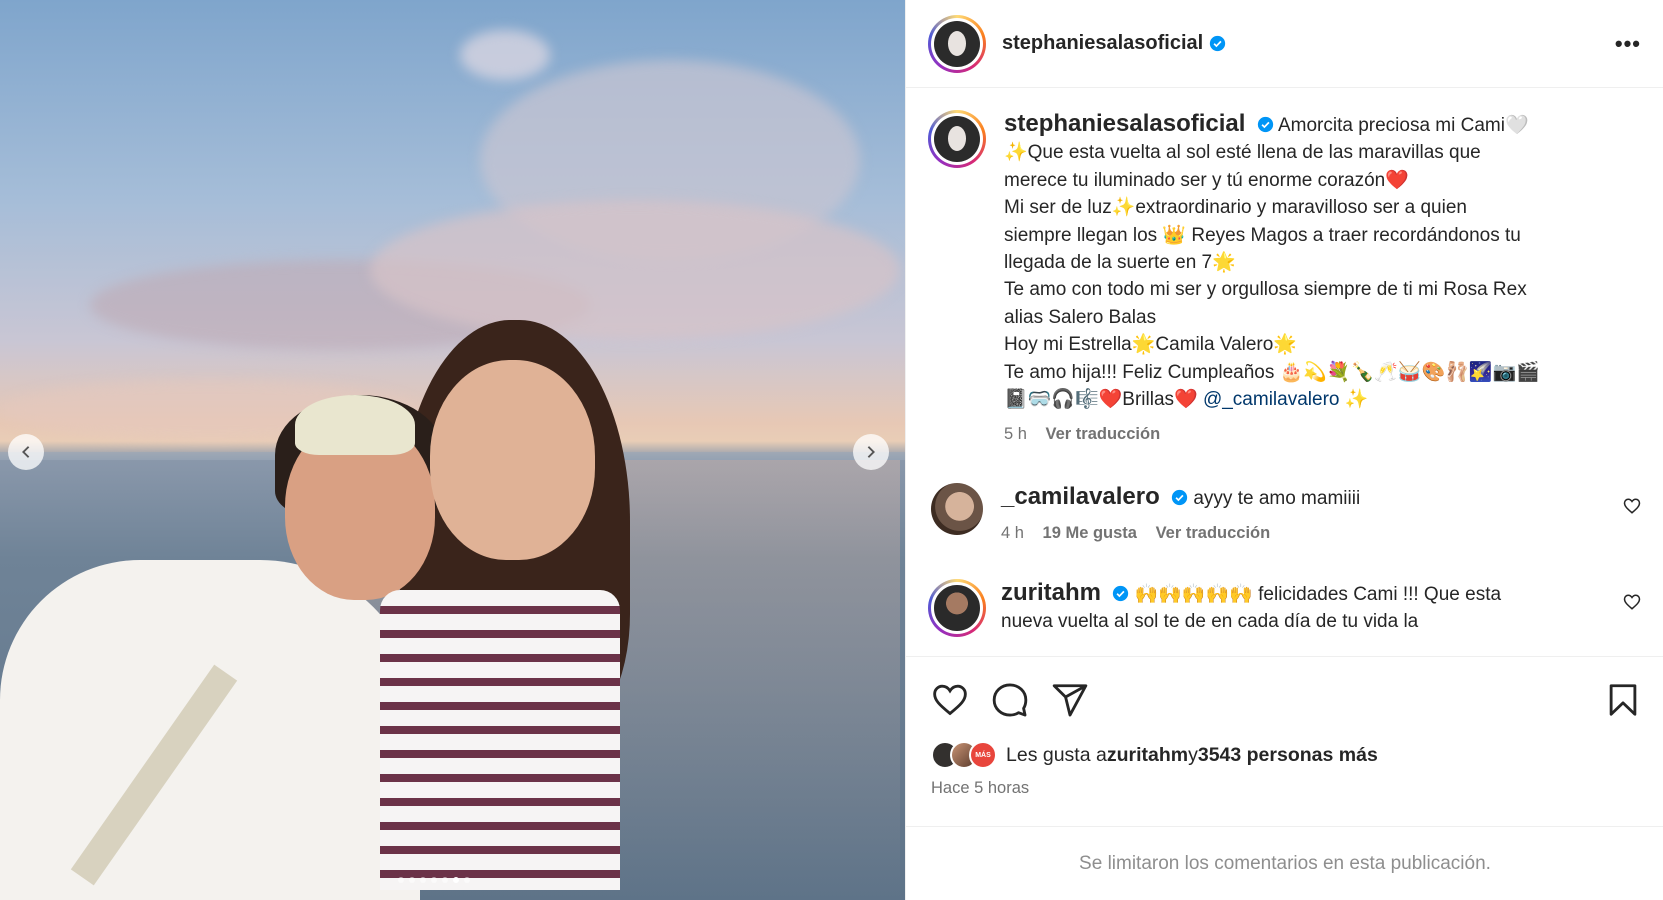 The width and height of the screenshot is (1663, 900). Describe the element at coordinates (1354, 400) in the screenshot. I see `caption-text-trailing: ✨` at that location.